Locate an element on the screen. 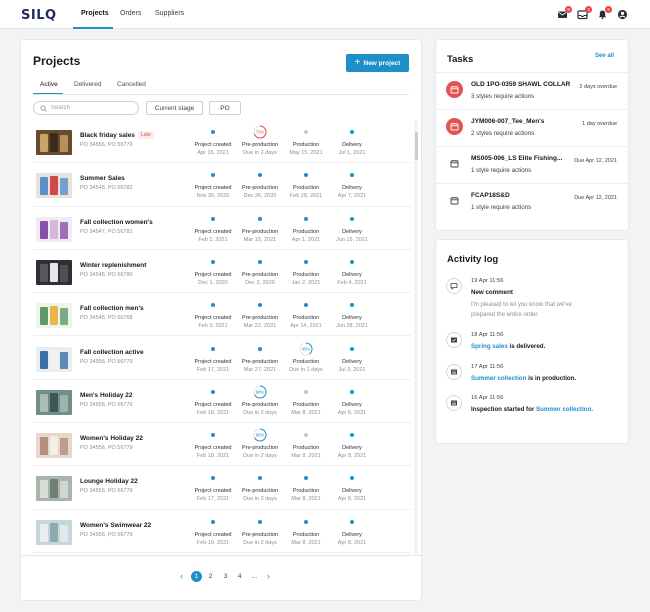  messages-badge: 9 is located at coordinates (568, 9).